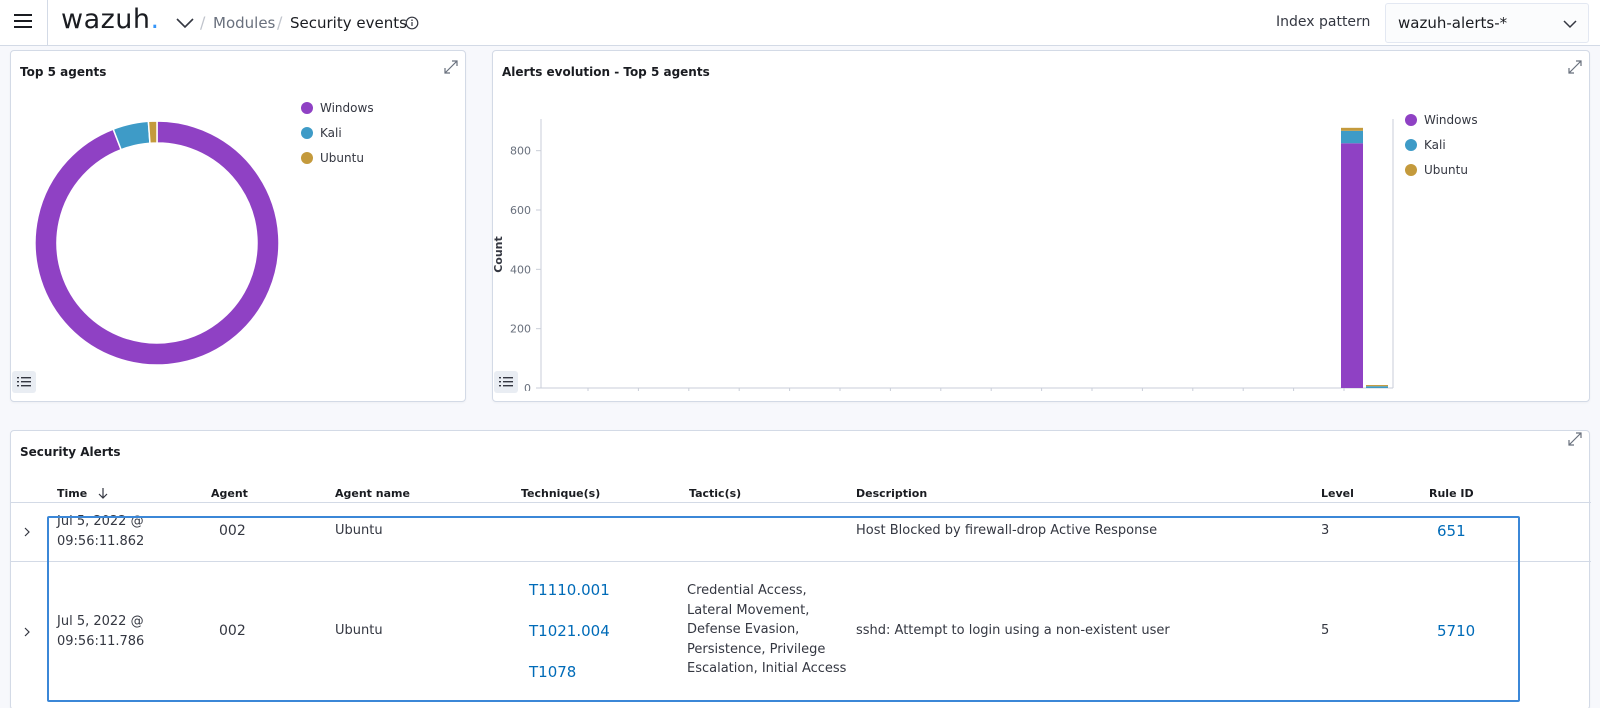  What do you see at coordinates (748, 610) in the screenshot?
I see `tactic-line: Lateral Movement,` at bounding box center [748, 610].